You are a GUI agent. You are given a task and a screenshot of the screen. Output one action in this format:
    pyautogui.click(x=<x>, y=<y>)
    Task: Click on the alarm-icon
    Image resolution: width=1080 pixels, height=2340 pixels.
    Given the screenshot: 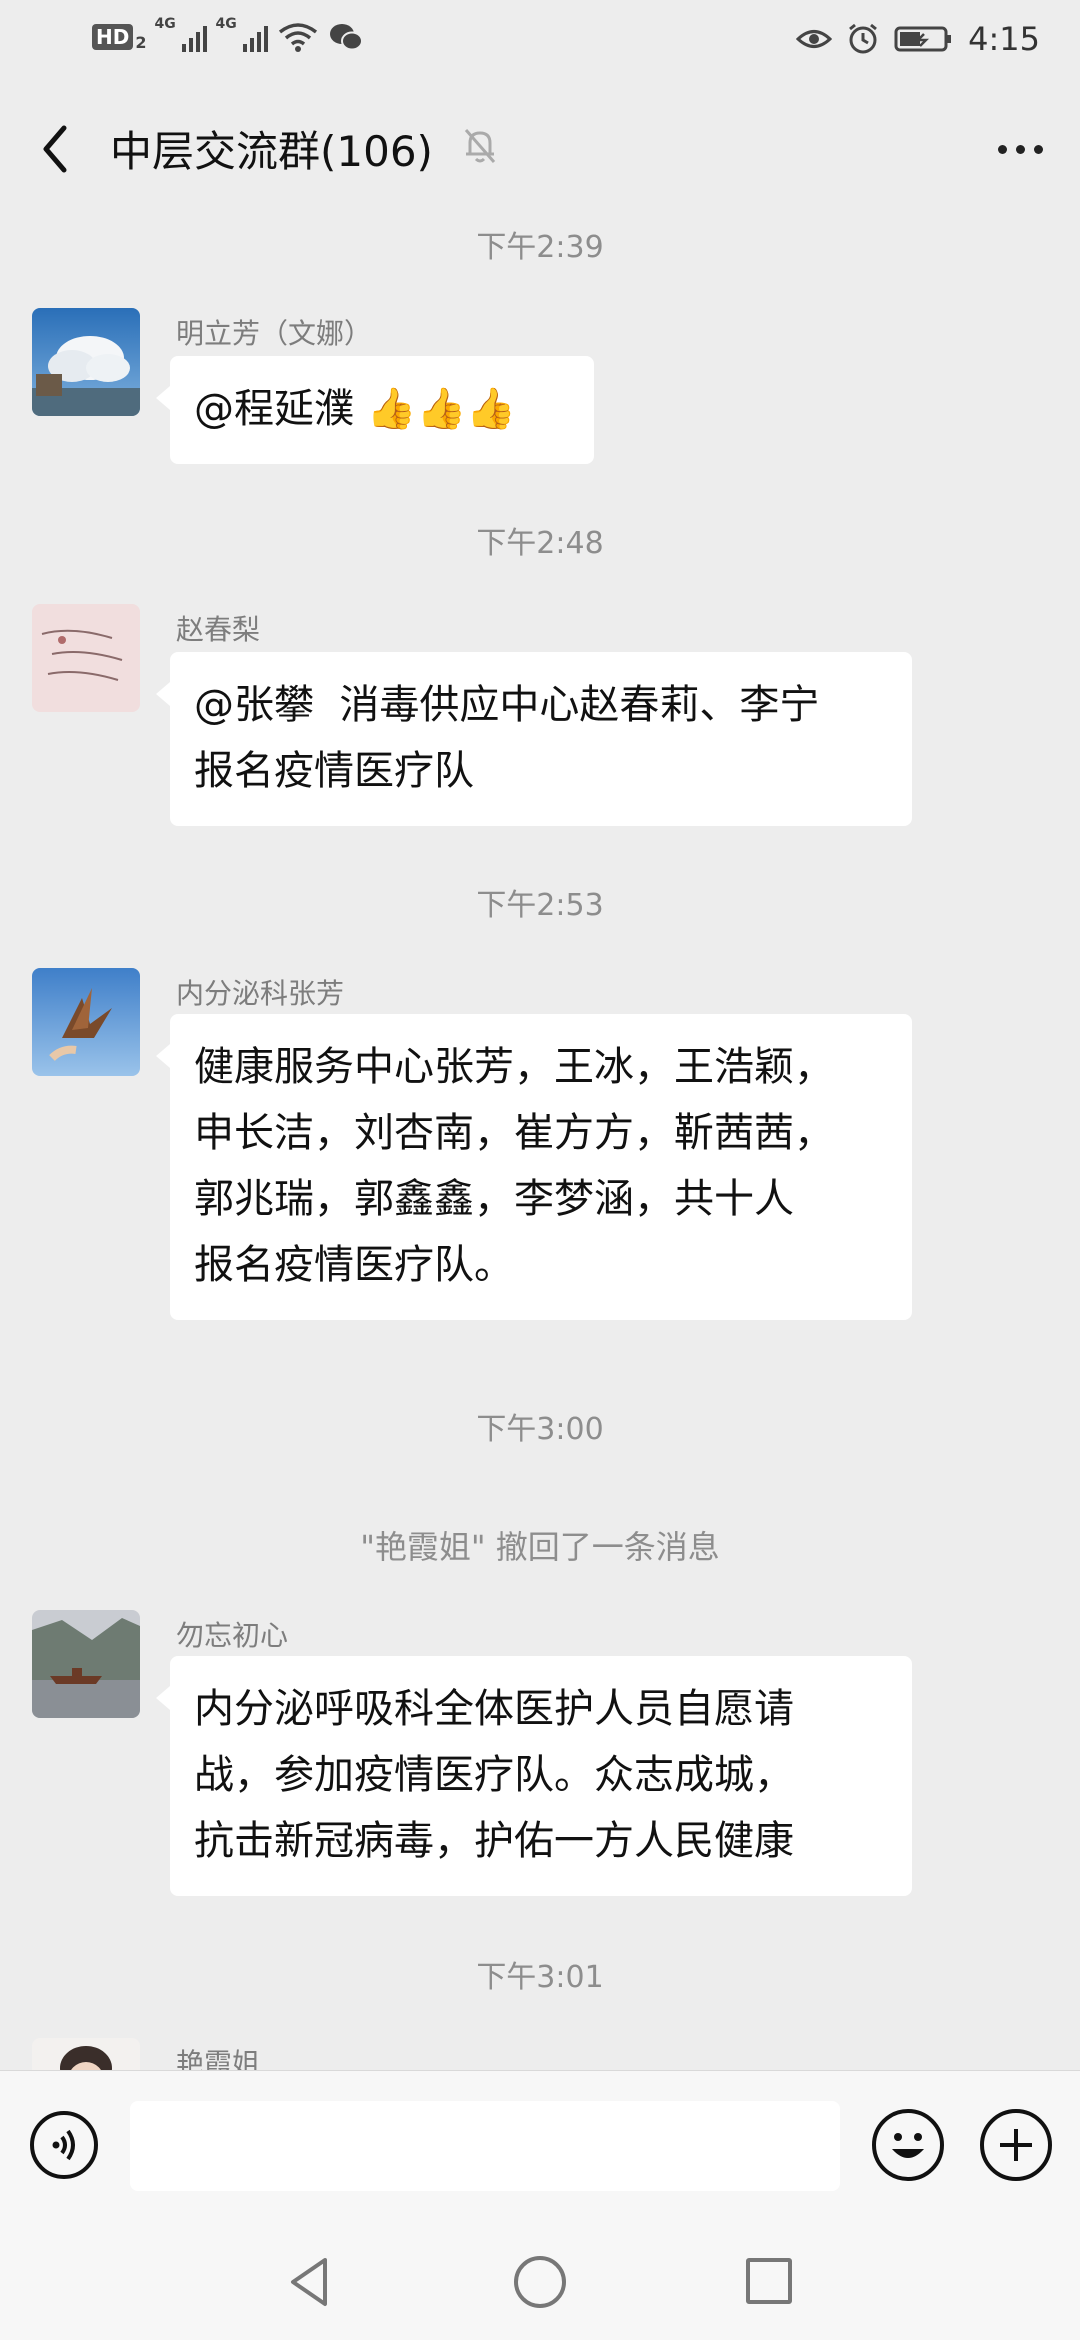 What is the action you would take?
    pyautogui.click(x=863, y=38)
    